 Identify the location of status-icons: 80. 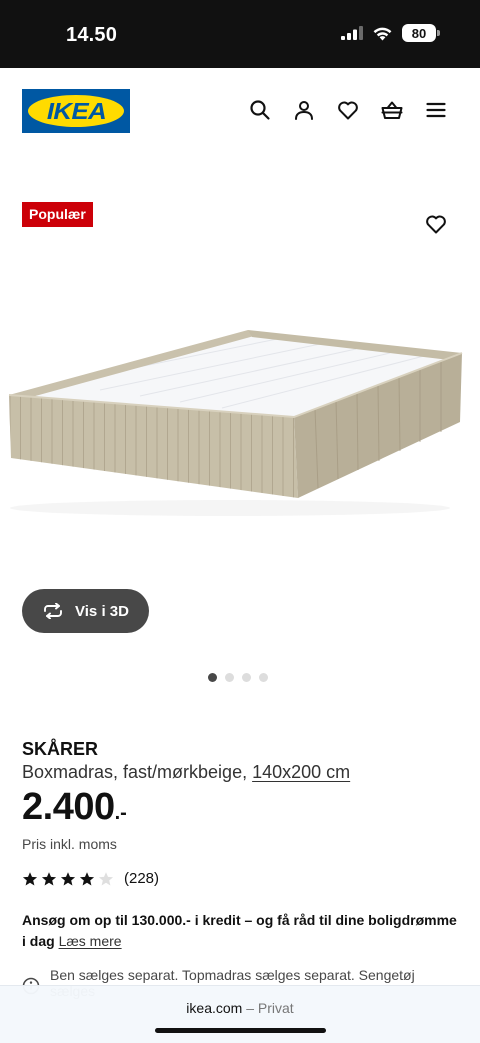
(390, 33).